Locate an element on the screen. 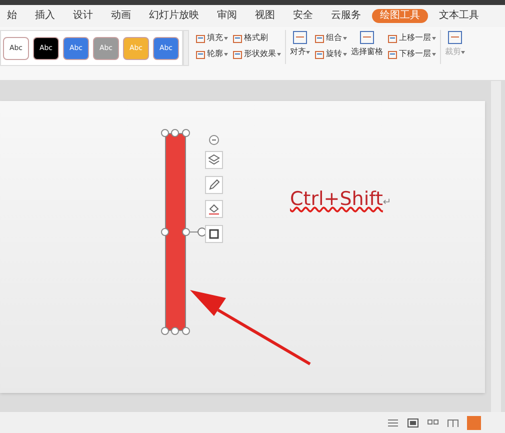  ribbon-tab: 插入 is located at coordinates (45, 16).